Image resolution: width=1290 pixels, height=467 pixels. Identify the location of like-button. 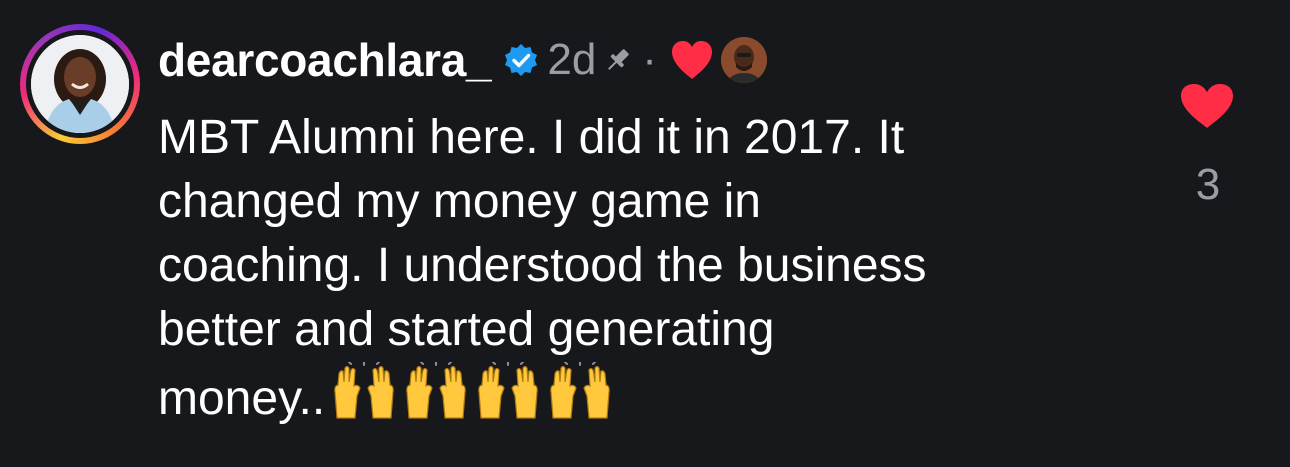
(1207, 106).